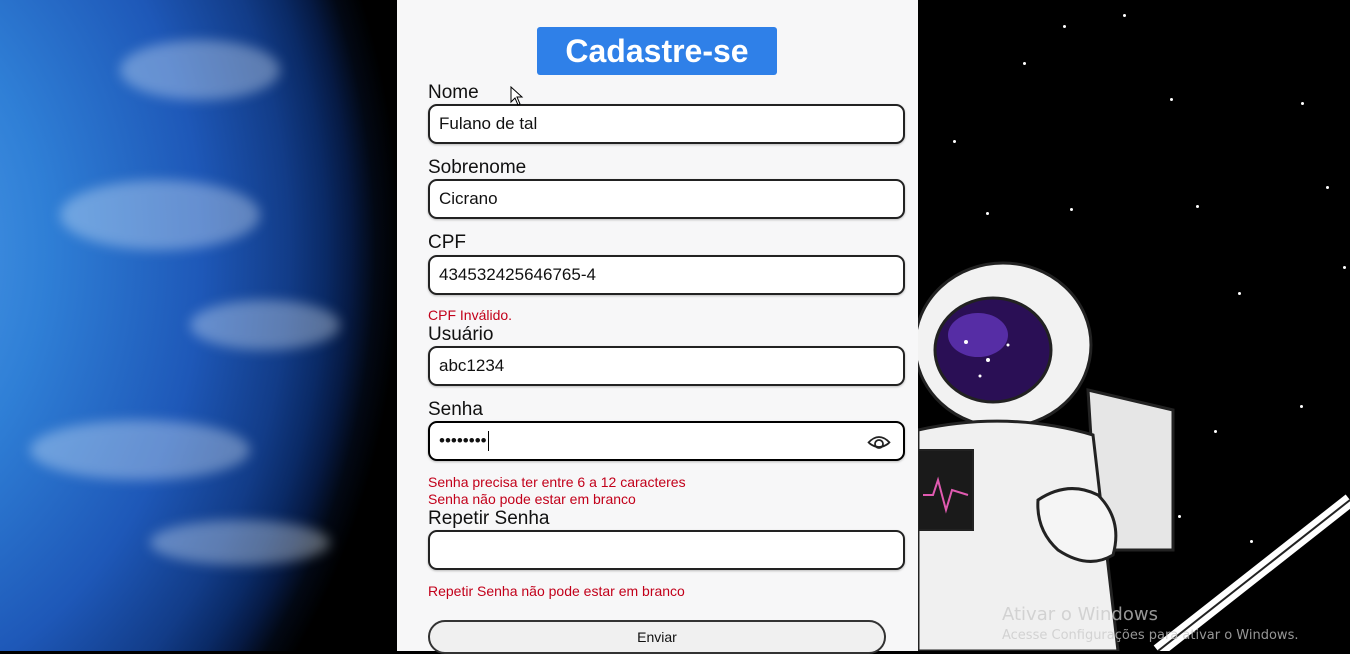  I want to click on senha-error-blank: Senha não pode estar em branco, so click(532, 499).